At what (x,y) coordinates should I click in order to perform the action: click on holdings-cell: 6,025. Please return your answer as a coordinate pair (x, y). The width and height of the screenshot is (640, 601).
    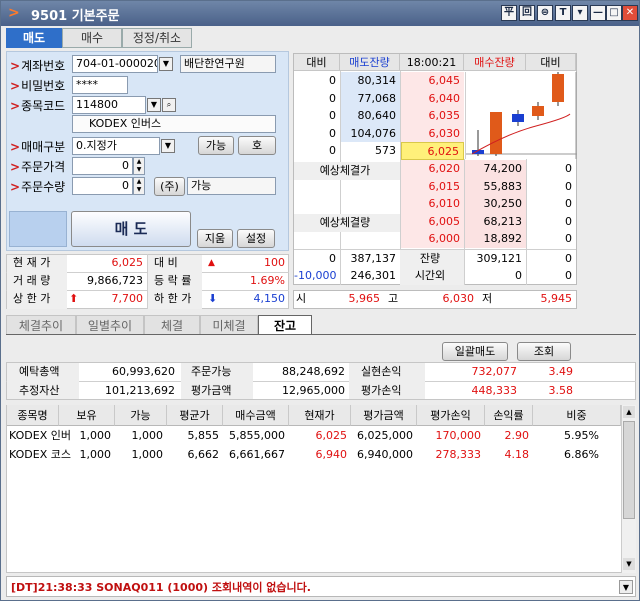
    Looking at the image, I should click on (331, 435).